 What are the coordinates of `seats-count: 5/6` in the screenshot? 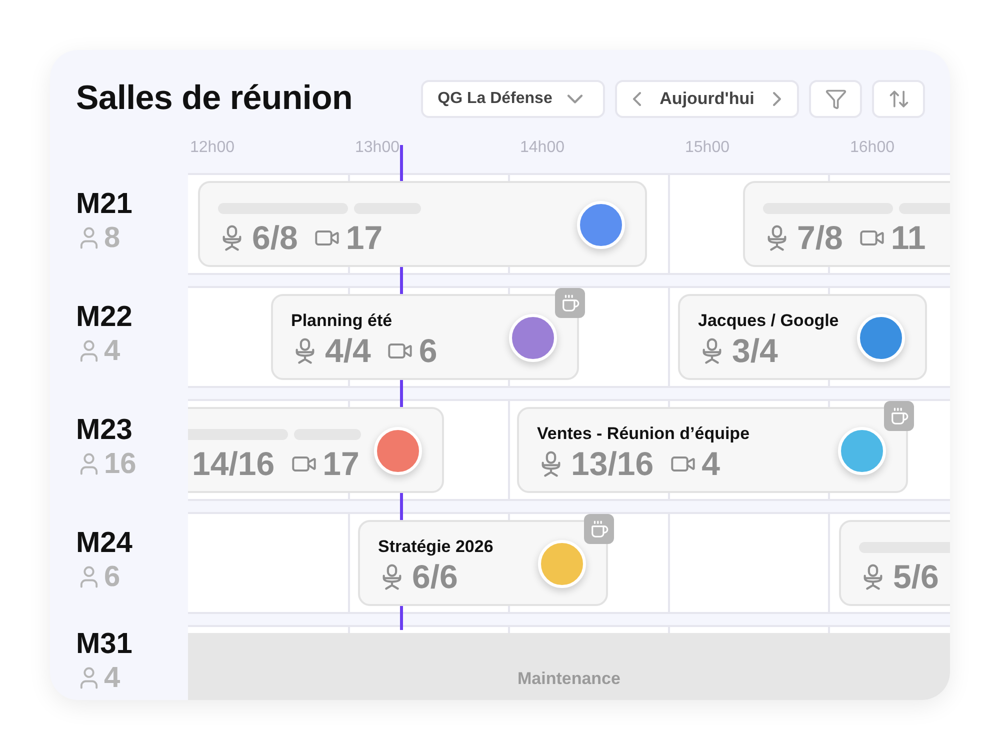 It's located at (916, 577).